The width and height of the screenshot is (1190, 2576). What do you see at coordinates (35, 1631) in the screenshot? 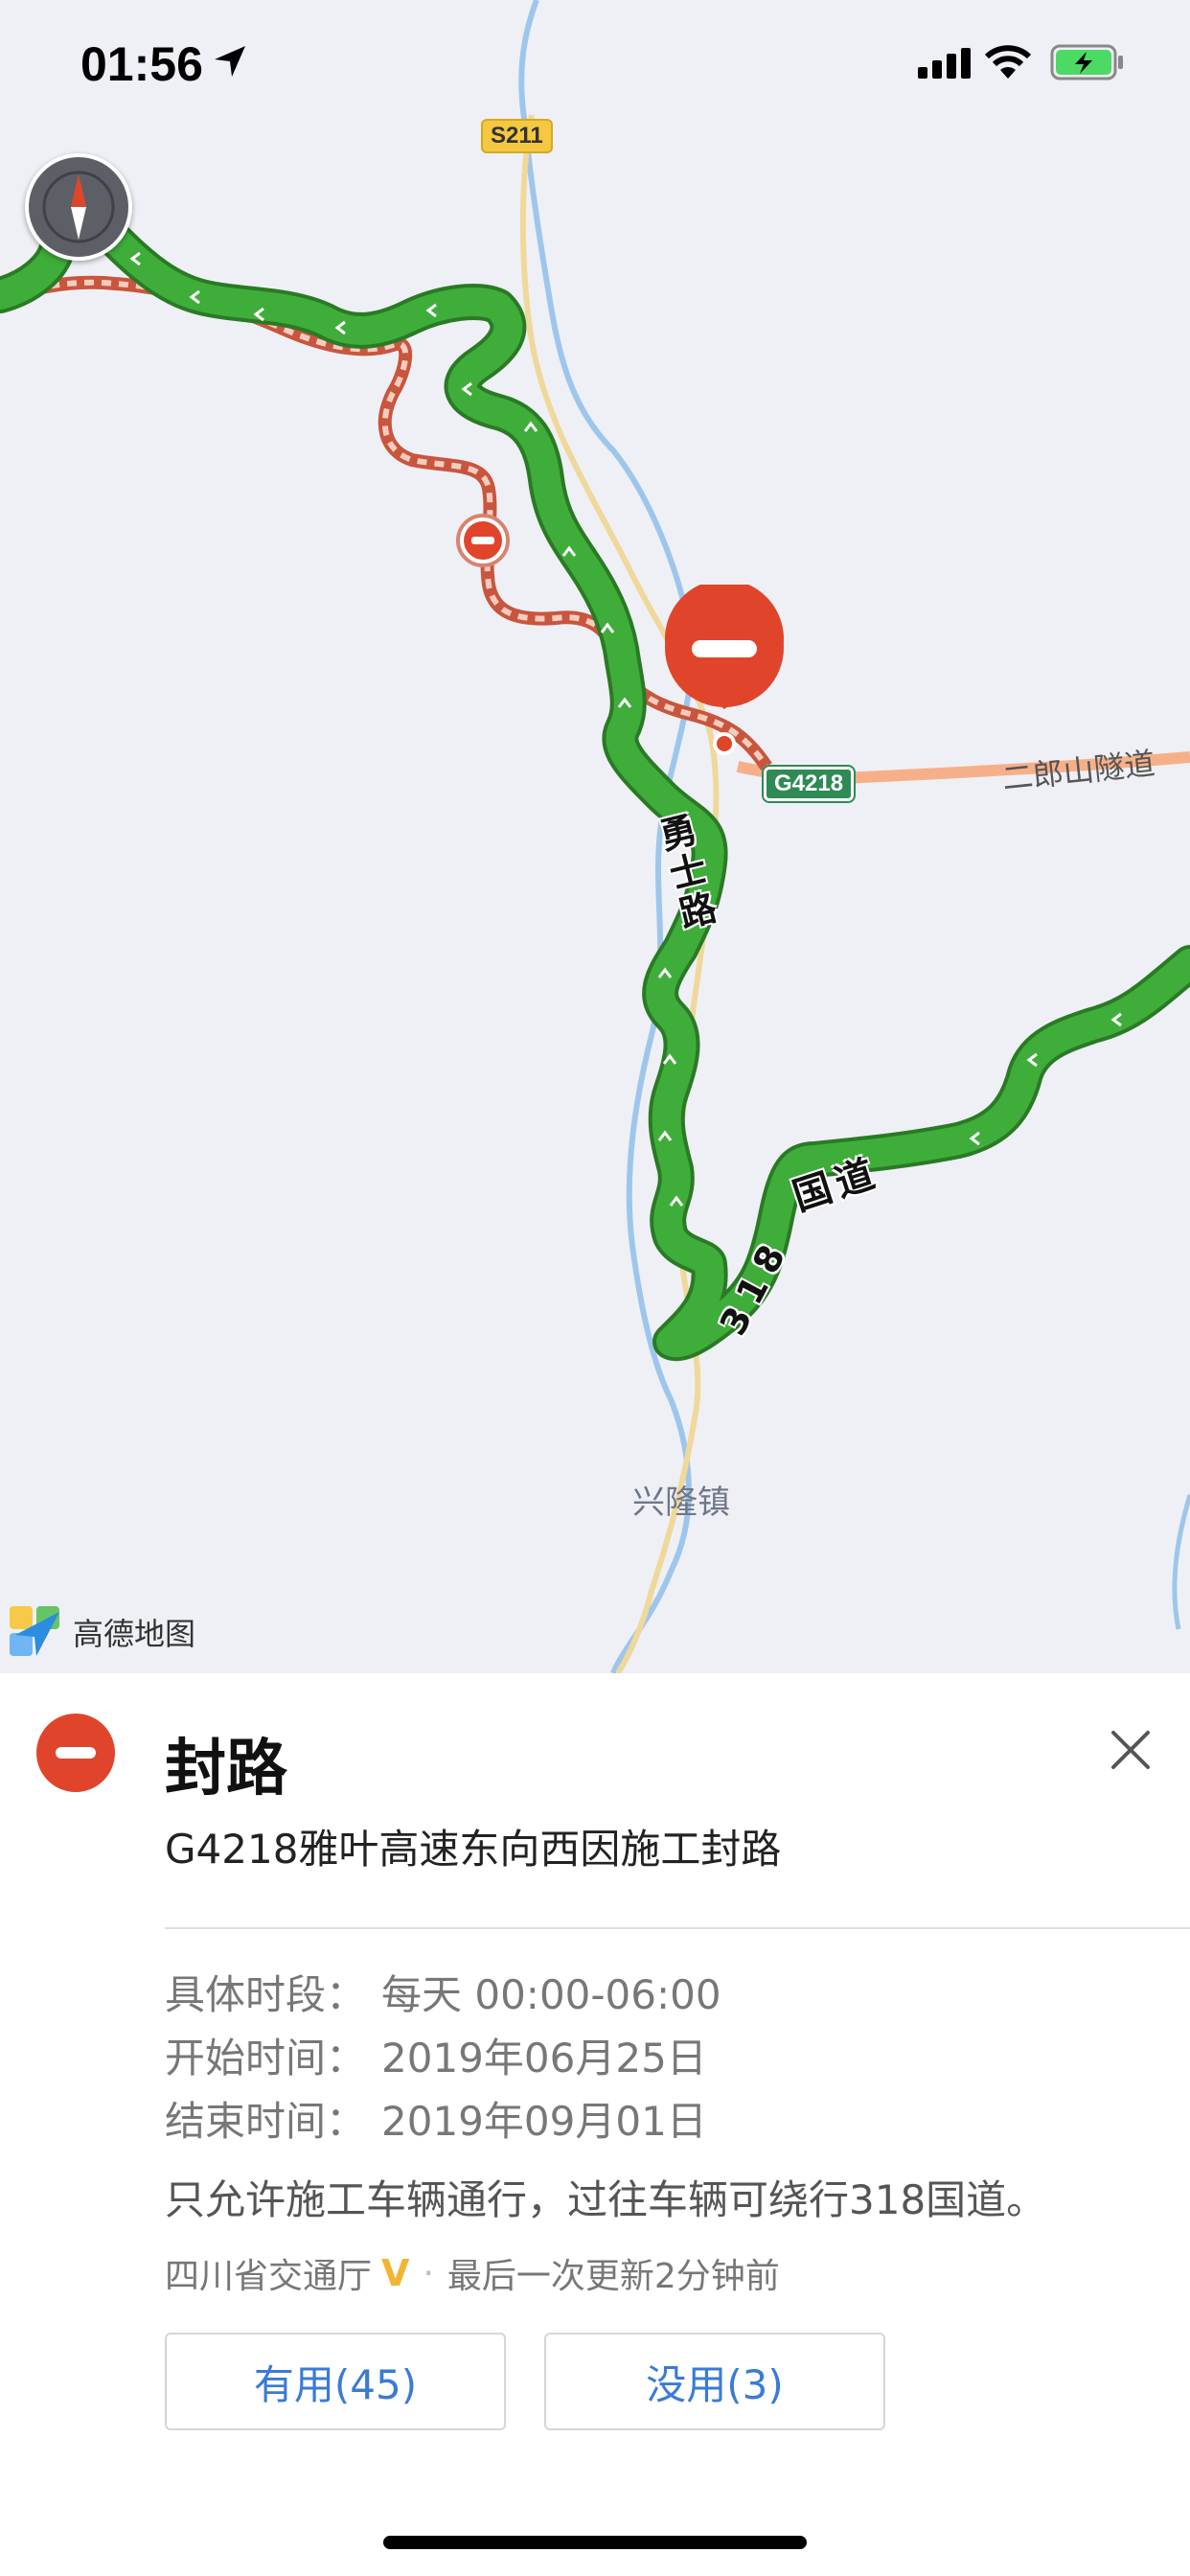
I see `amap-logo-icon` at bounding box center [35, 1631].